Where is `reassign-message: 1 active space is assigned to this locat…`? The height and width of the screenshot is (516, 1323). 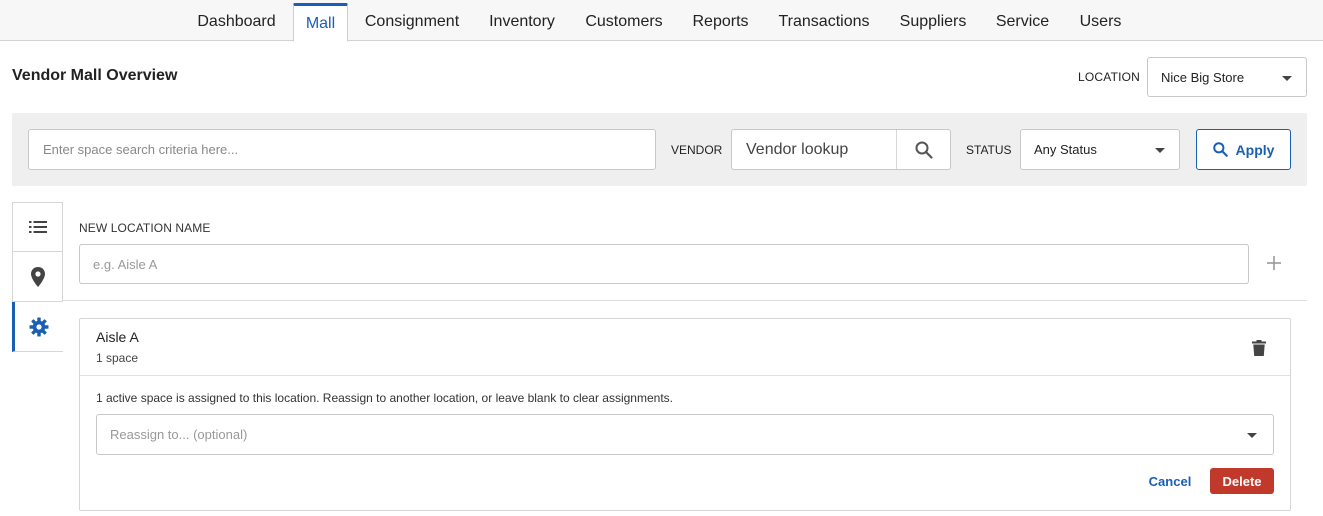
reassign-message: 1 active space is assigned to this locat… is located at coordinates (384, 398).